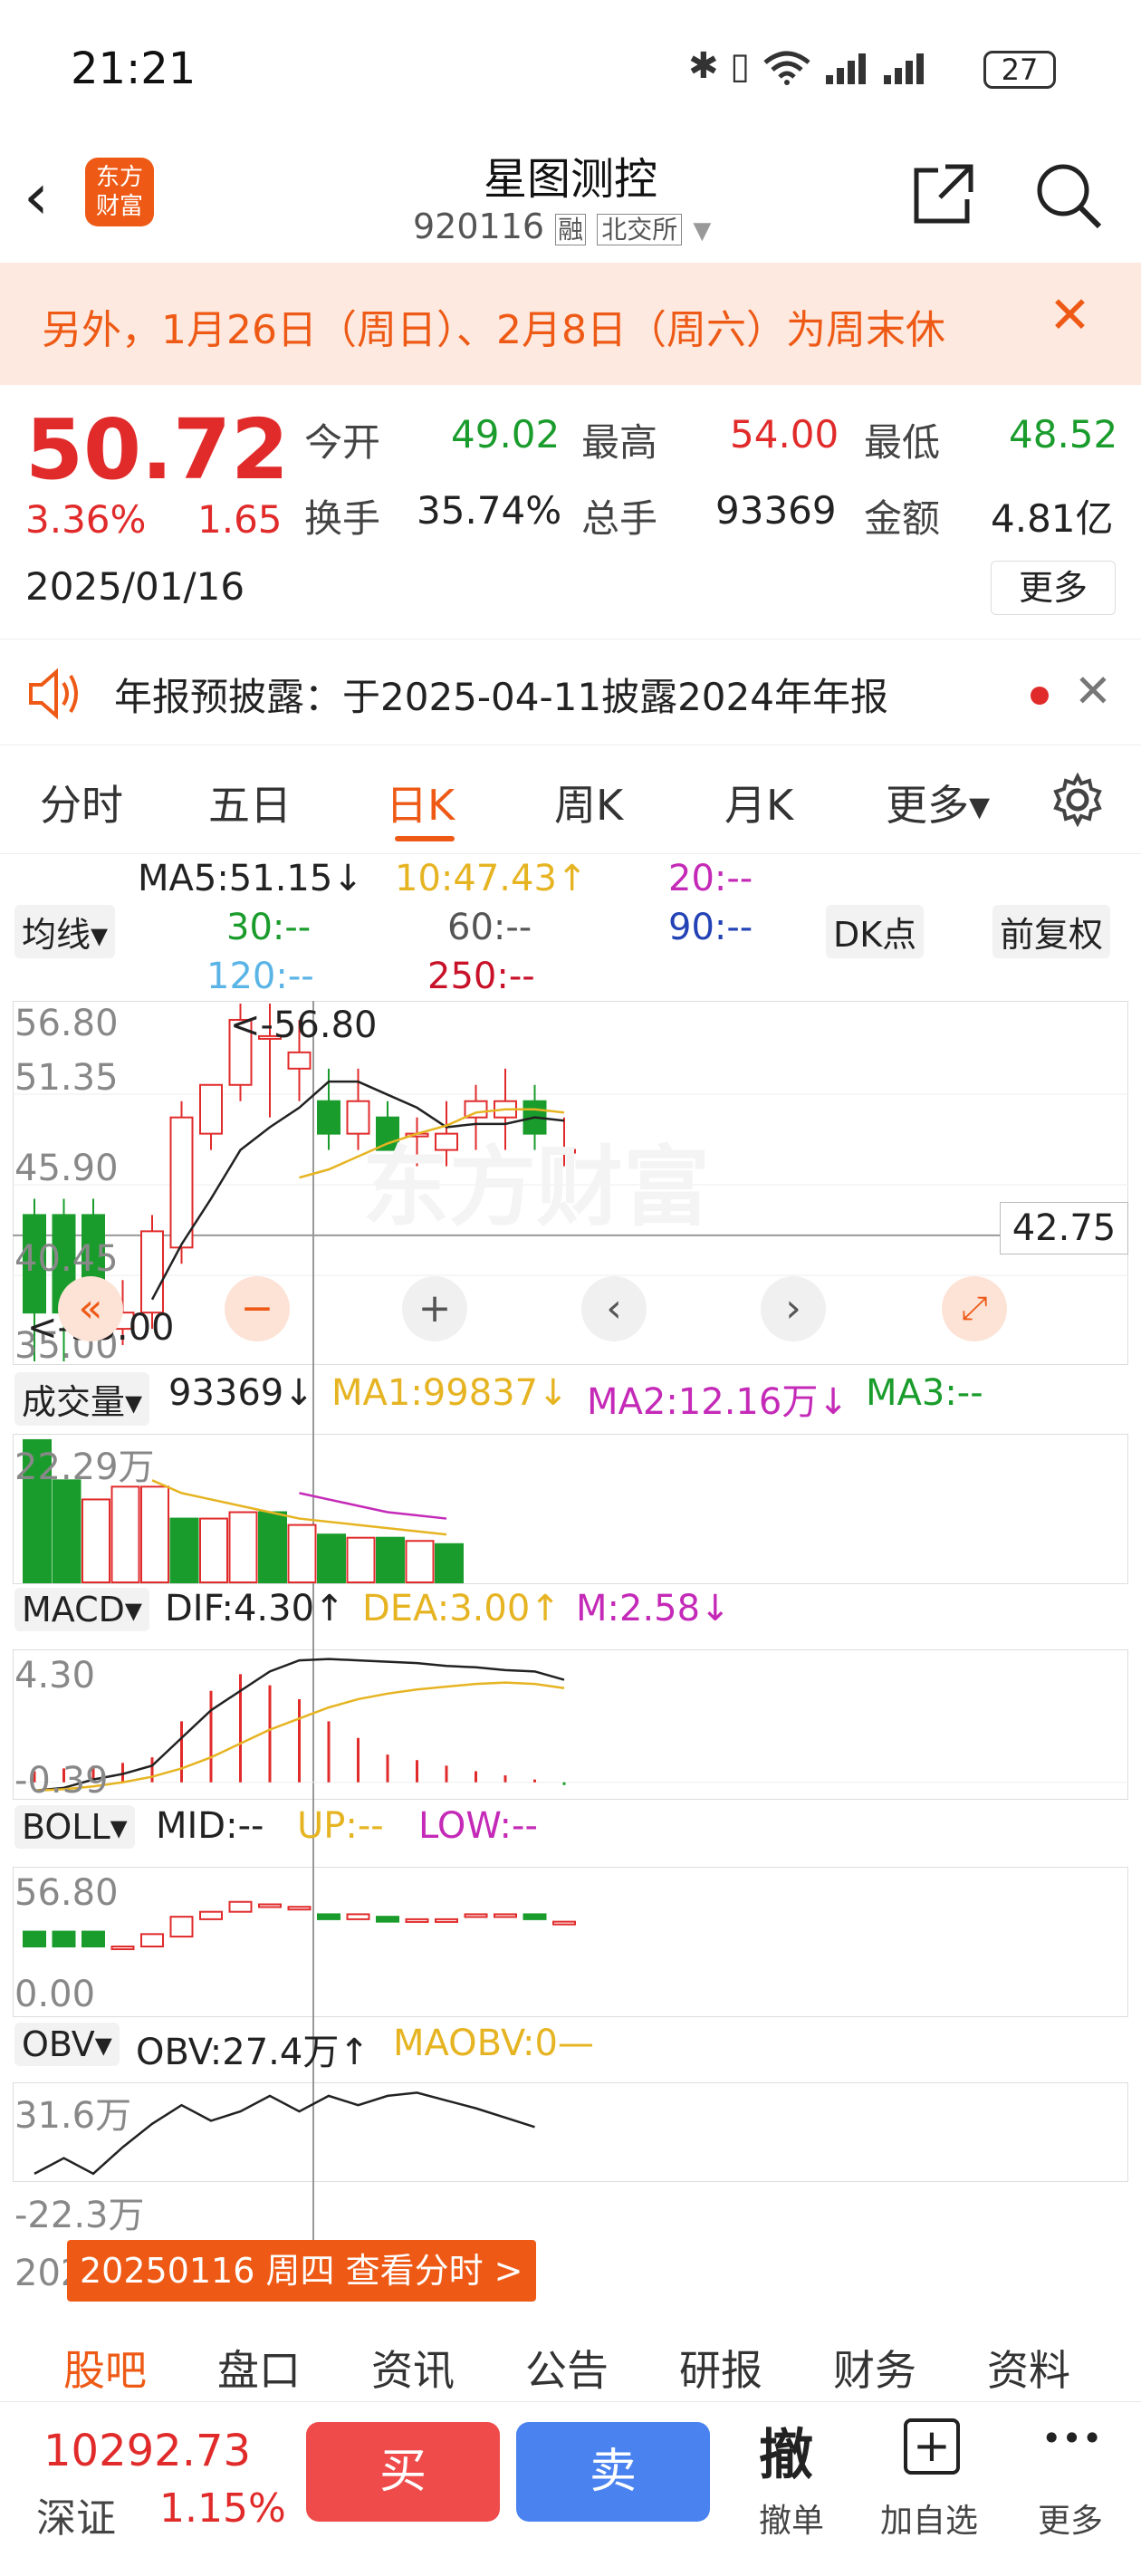 The image size is (1141, 2576). I want to click on volume-label: 总手, so click(619, 518).